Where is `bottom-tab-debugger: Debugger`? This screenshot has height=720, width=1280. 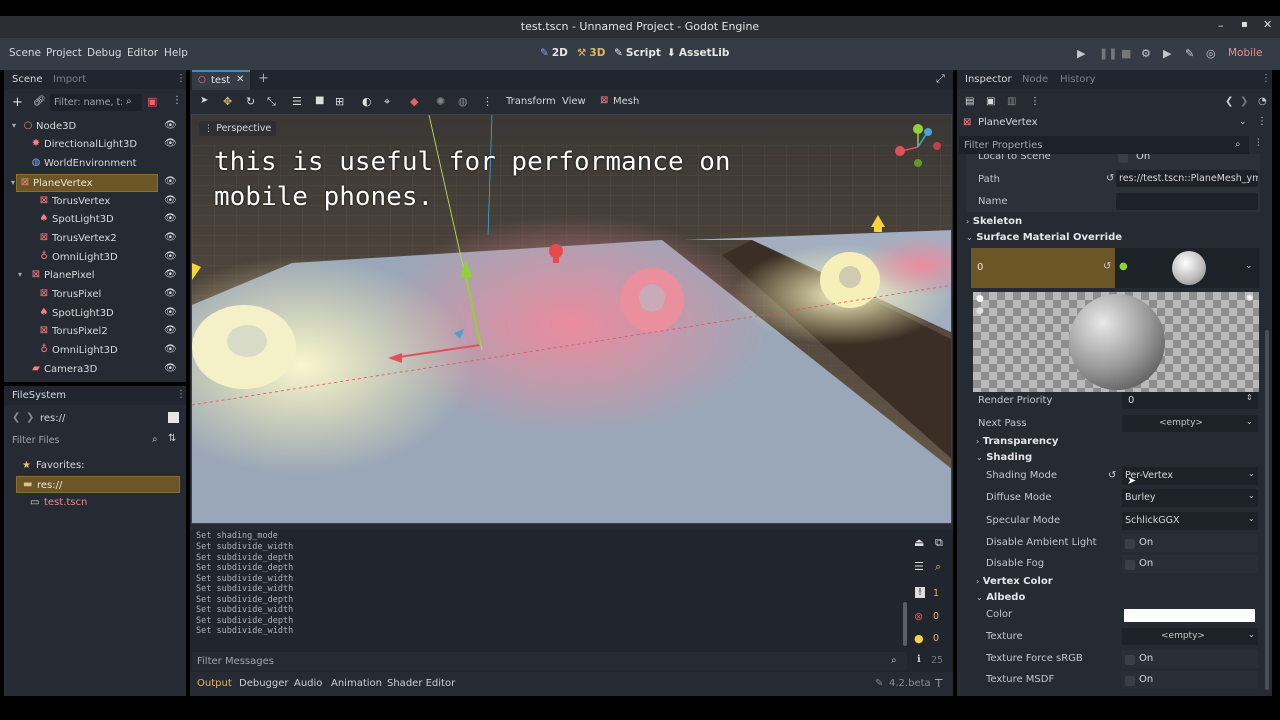
bottom-tab-debugger: Debugger is located at coordinates (264, 683).